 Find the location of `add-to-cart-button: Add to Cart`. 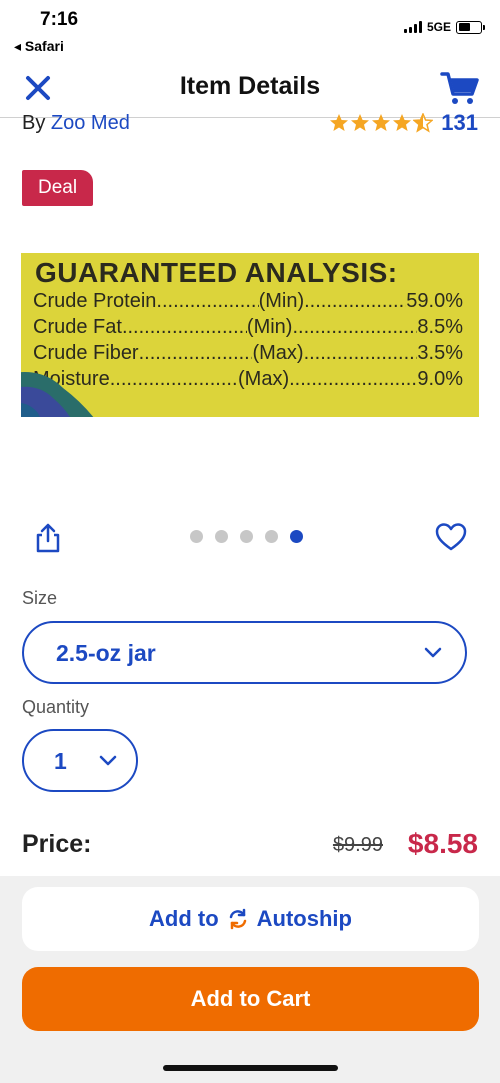

add-to-cart-button: Add to Cart is located at coordinates (250, 999).